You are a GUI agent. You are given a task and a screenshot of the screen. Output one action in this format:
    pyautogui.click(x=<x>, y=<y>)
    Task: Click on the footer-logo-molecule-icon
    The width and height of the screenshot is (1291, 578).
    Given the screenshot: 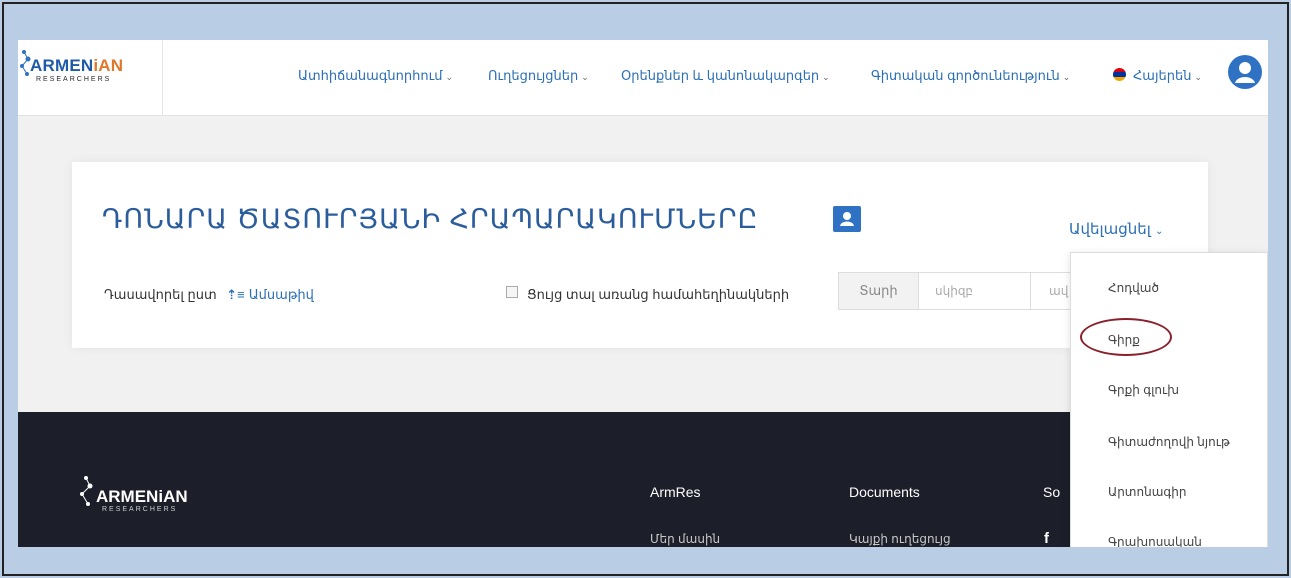 What is the action you would take?
    pyautogui.click(x=86, y=491)
    